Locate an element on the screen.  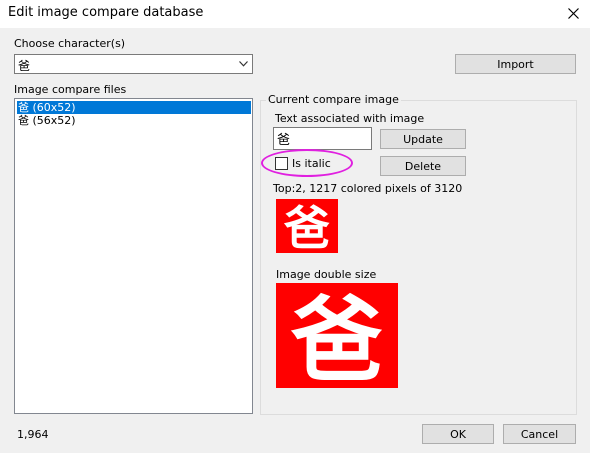
cancel-button-label: Cancel is located at coordinates (539, 434).